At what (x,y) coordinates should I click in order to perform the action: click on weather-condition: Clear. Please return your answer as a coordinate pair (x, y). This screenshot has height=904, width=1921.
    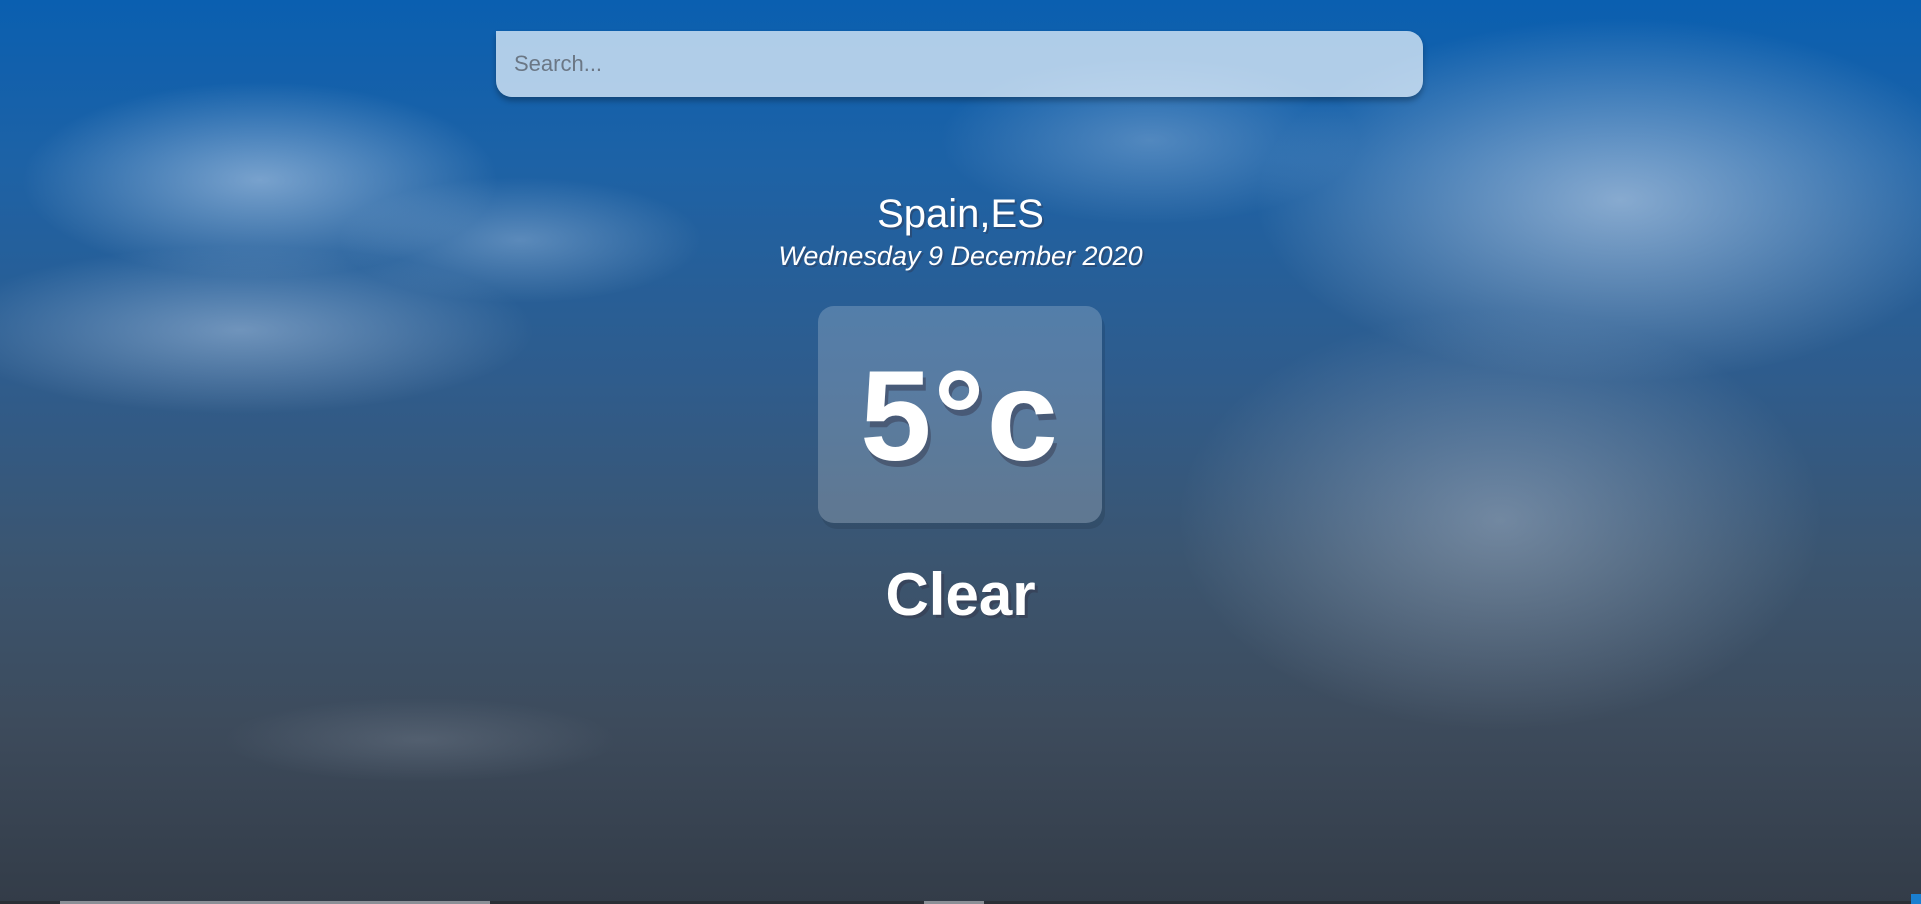
    Looking at the image, I should click on (960, 594).